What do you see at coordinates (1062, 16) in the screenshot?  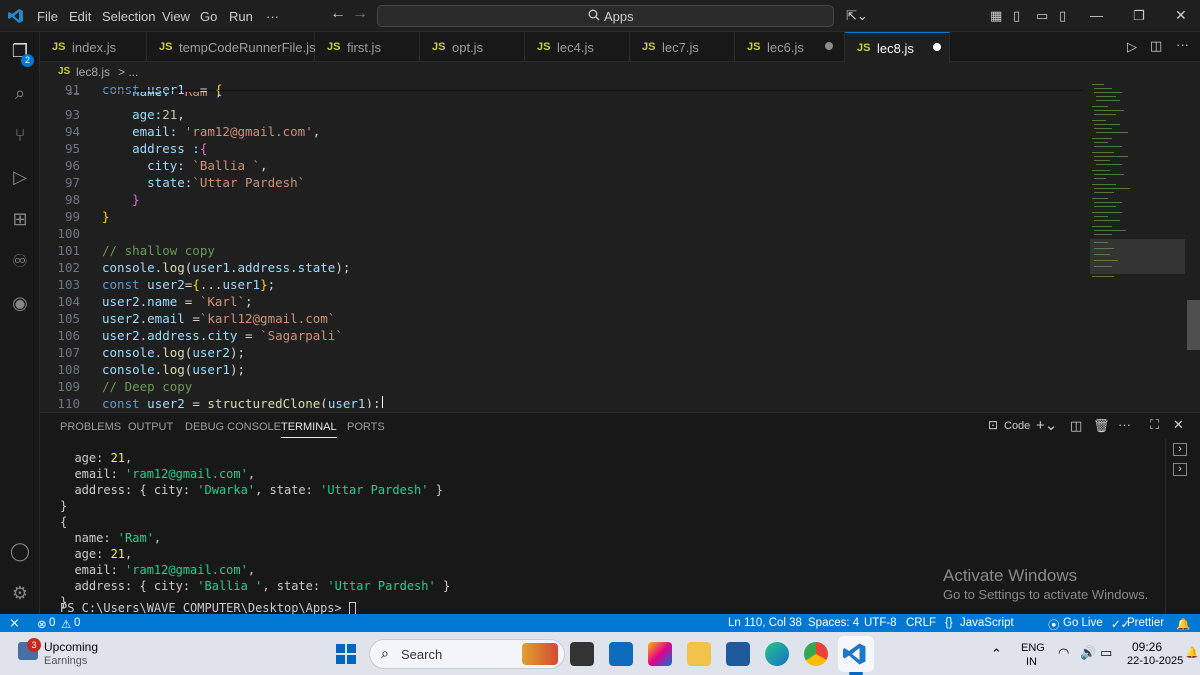 I see `toggle-secondary-sidebar-icon: ▯` at bounding box center [1062, 16].